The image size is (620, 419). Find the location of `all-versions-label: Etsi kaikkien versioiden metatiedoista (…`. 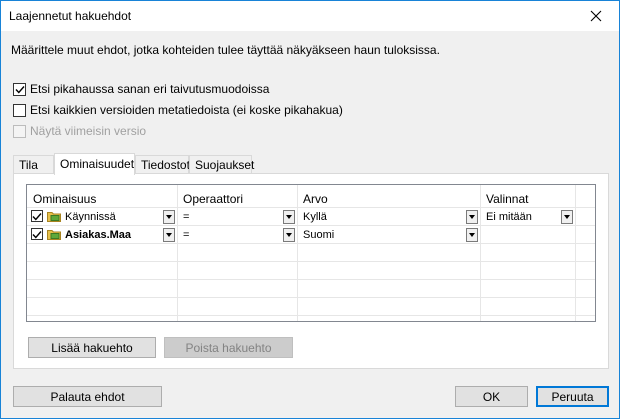

all-versions-label: Etsi kaikkien versioiden metatiedoista (… is located at coordinates (186, 110).